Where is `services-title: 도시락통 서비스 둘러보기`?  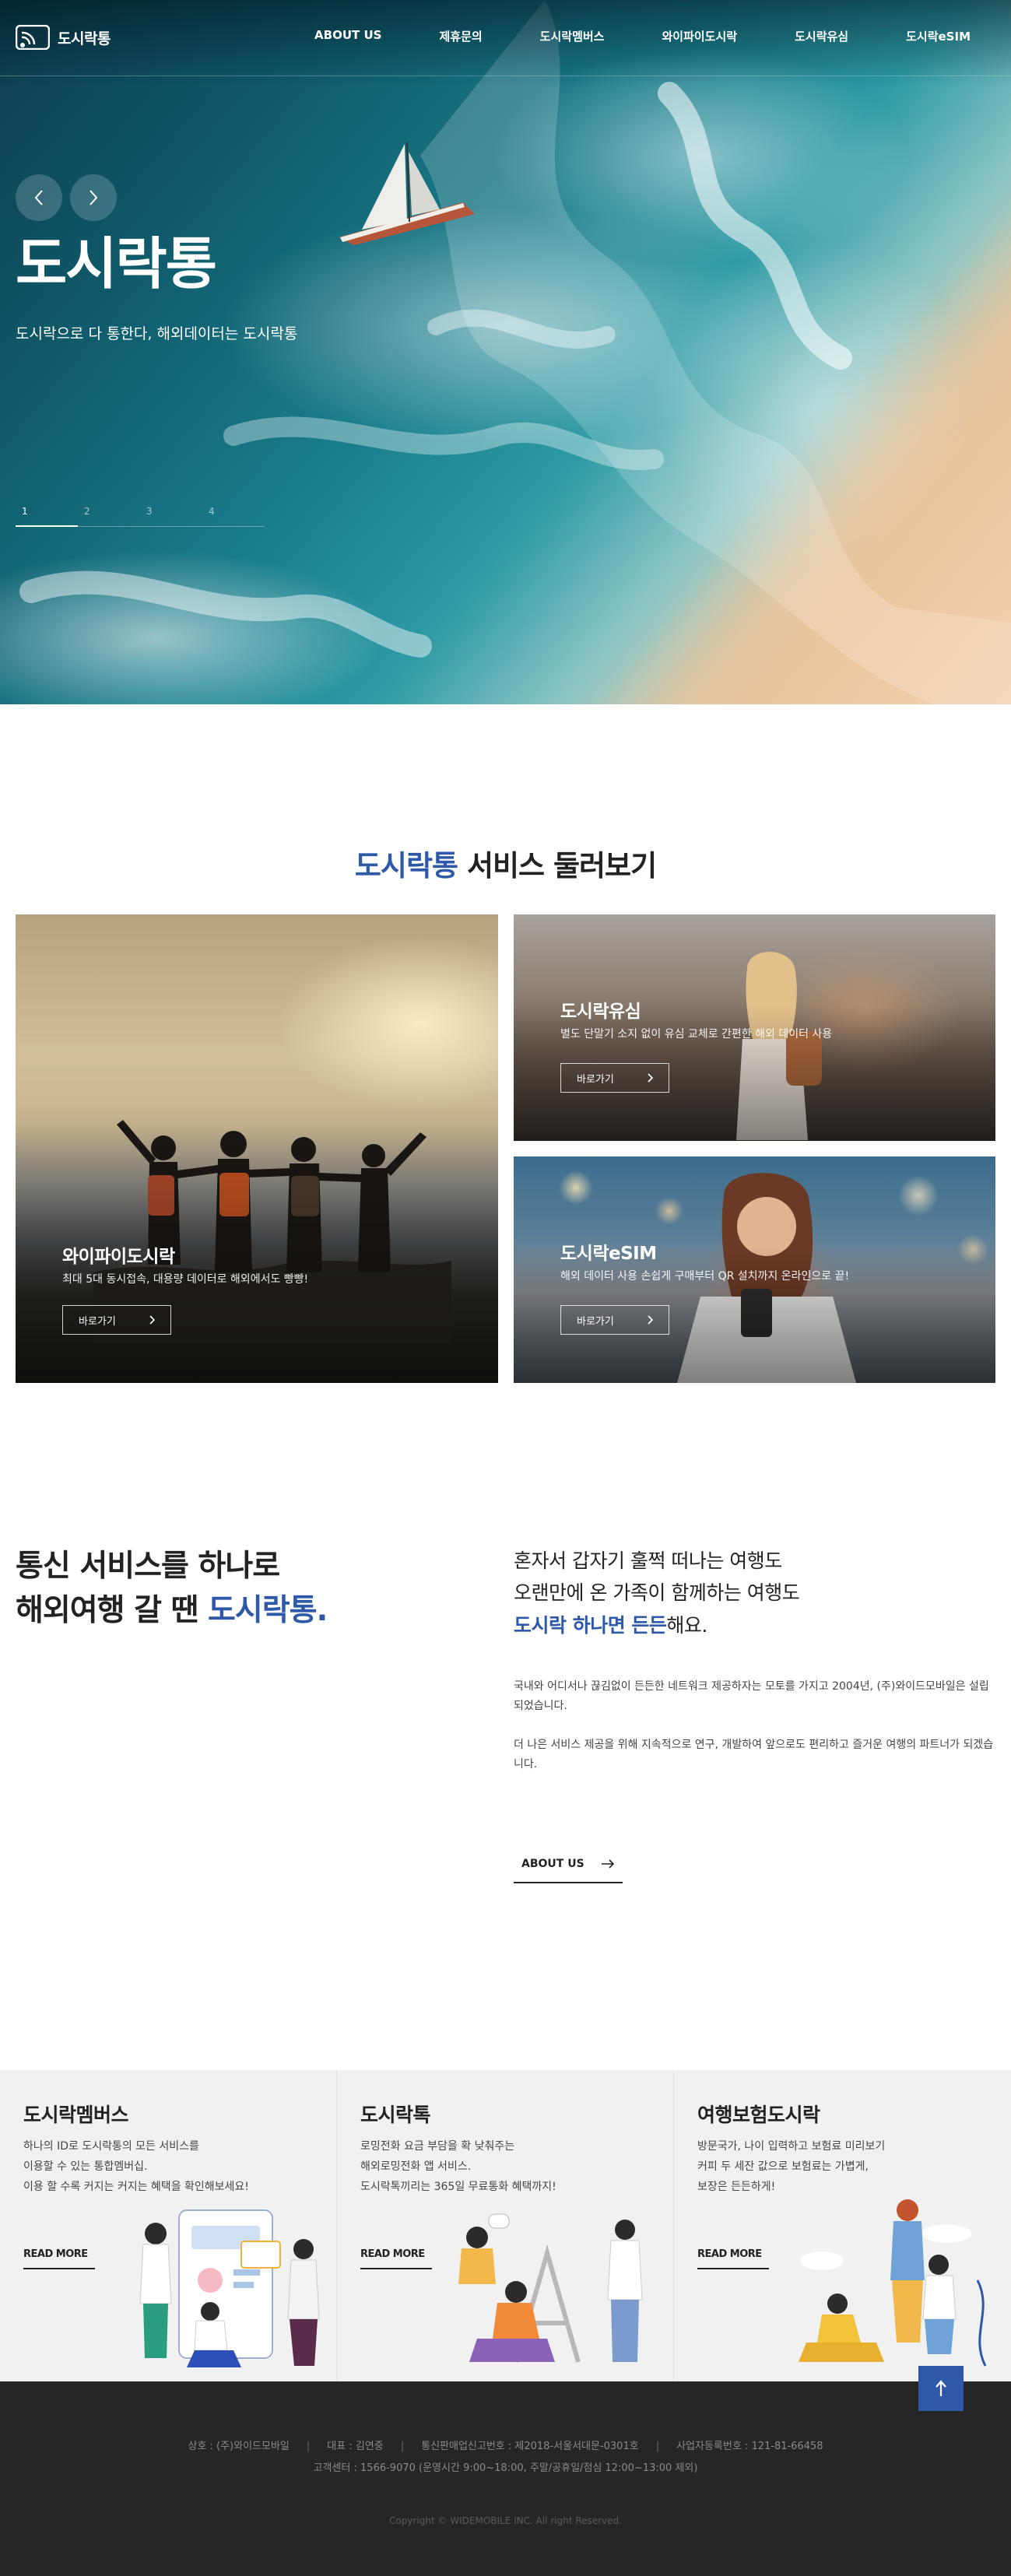 services-title: 도시락통 서비스 둘러보기 is located at coordinates (505, 863).